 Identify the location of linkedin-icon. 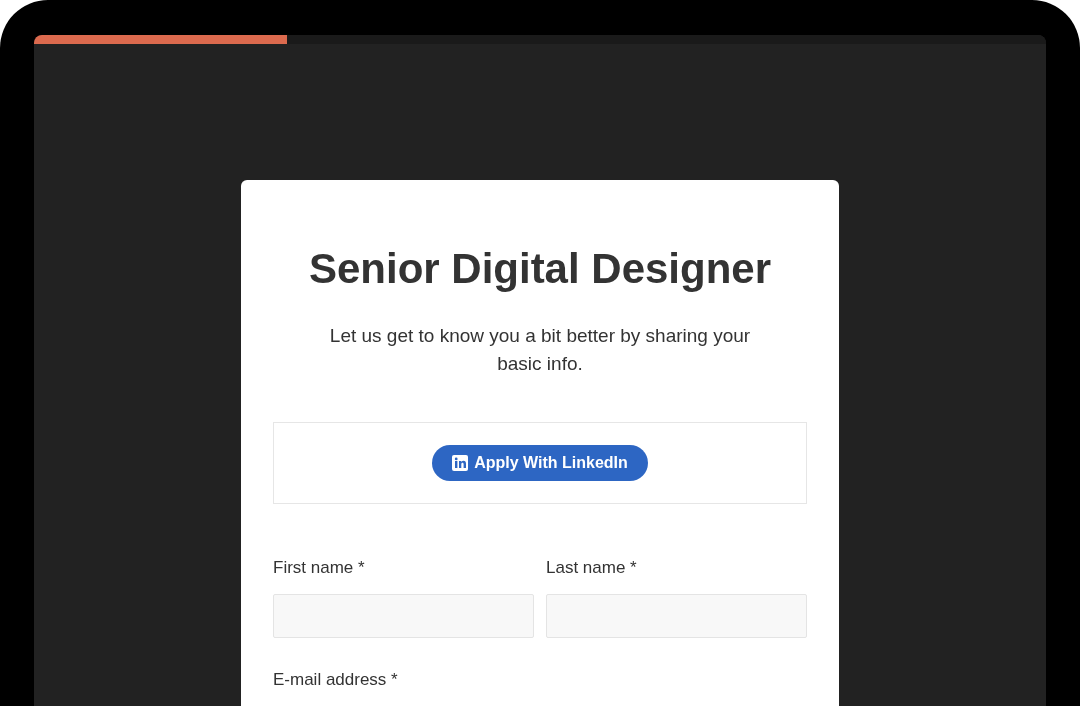
(460, 463).